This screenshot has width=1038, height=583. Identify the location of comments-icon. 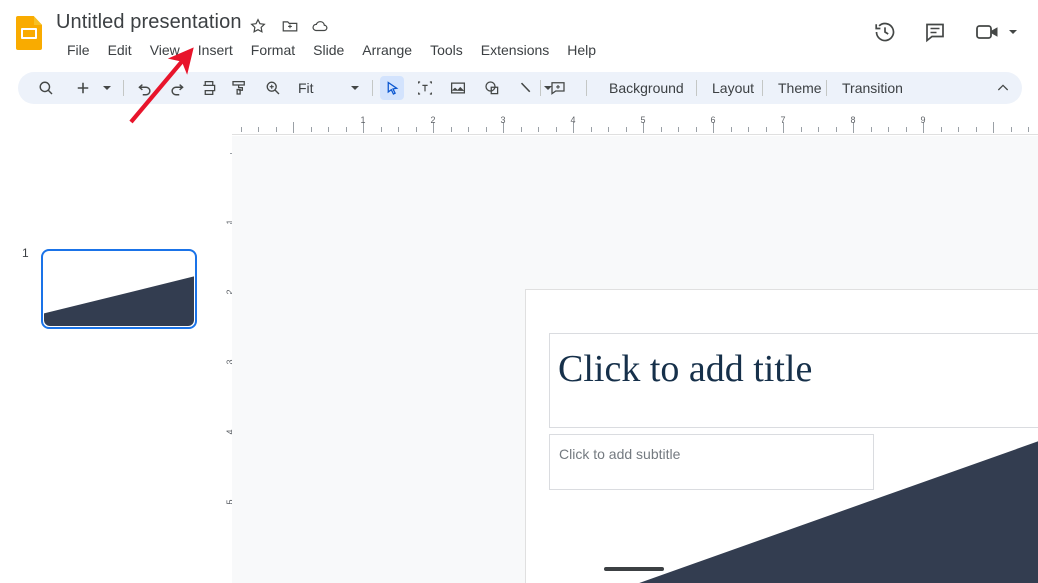
(935, 32).